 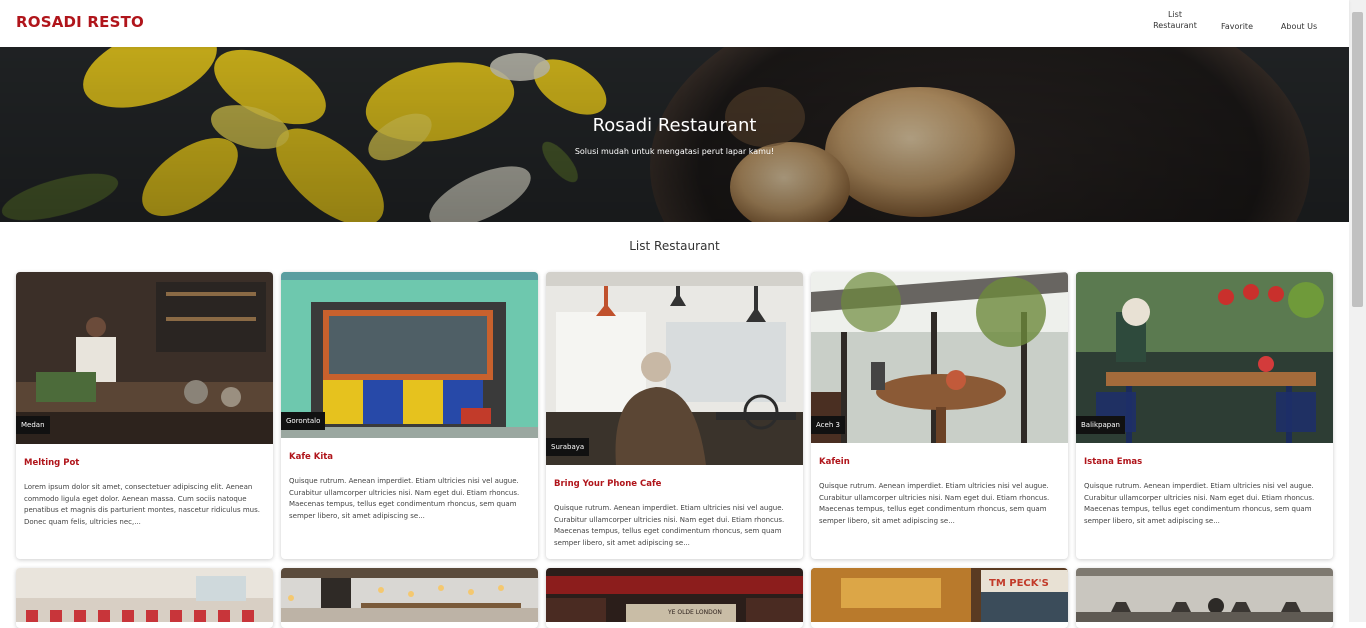 I want to click on sign-text: YE OLDE LONDON, so click(x=694, y=612).